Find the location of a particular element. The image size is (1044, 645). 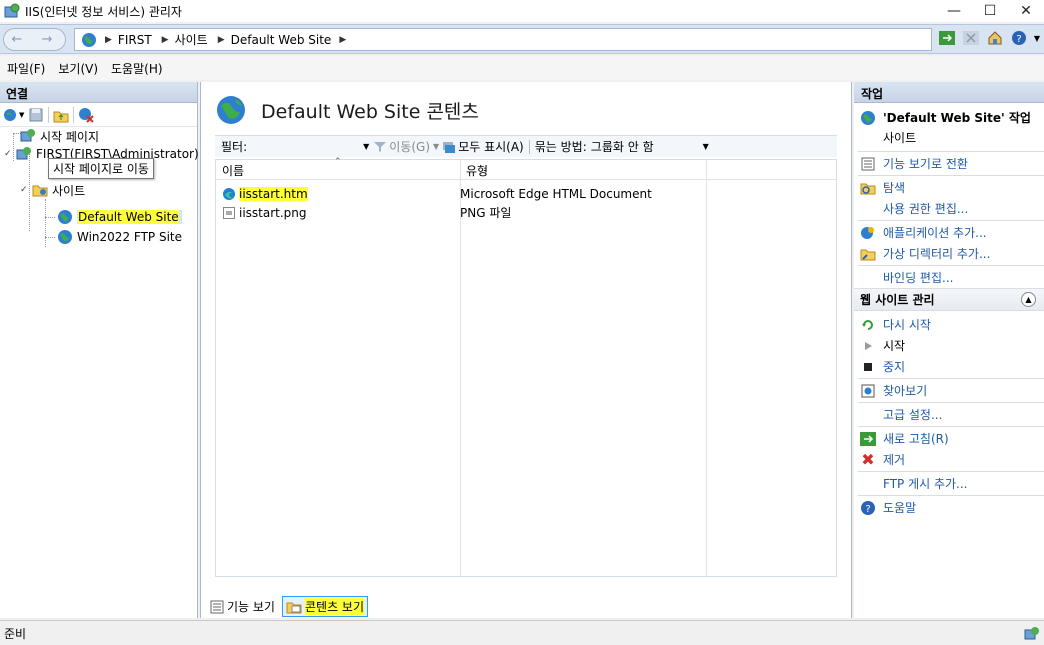

collapse-icon: ▲ is located at coordinates (1028, 299).